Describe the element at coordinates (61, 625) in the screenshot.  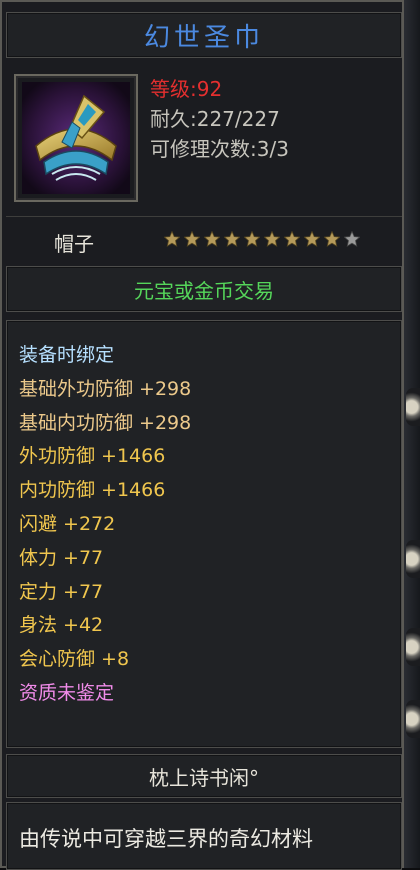
I see `attribute-line: 身法 +42` at that location.